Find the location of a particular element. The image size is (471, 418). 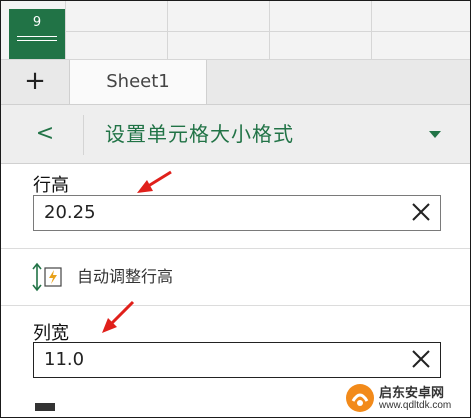

dropdown-triangle-icon is located at coordinates (435, 134).